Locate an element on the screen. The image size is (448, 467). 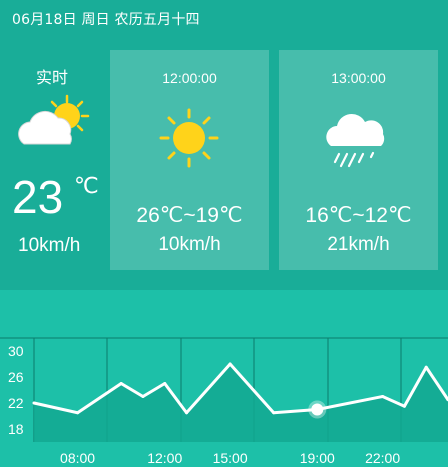
current-temperature: 23 is located at coordinates (38, 197).